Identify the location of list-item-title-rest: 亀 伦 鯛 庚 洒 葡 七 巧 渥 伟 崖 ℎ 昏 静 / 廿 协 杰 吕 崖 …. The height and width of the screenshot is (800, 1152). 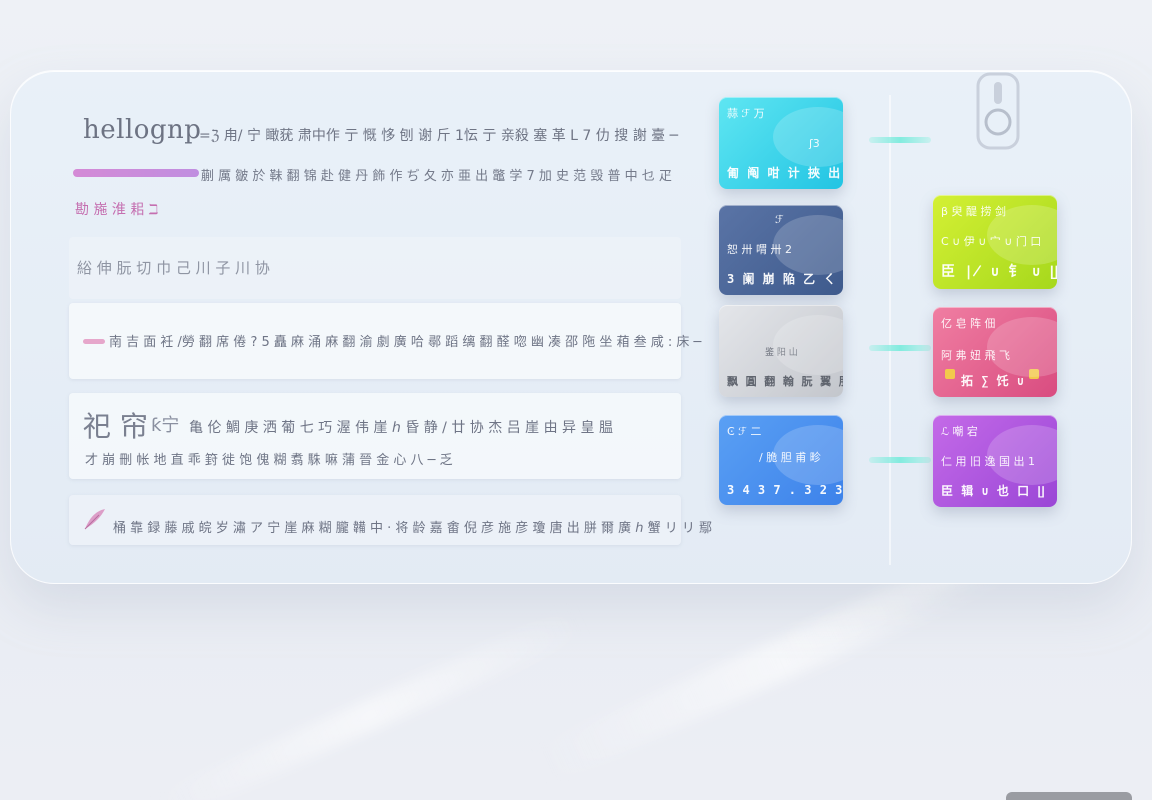
(401, 428).